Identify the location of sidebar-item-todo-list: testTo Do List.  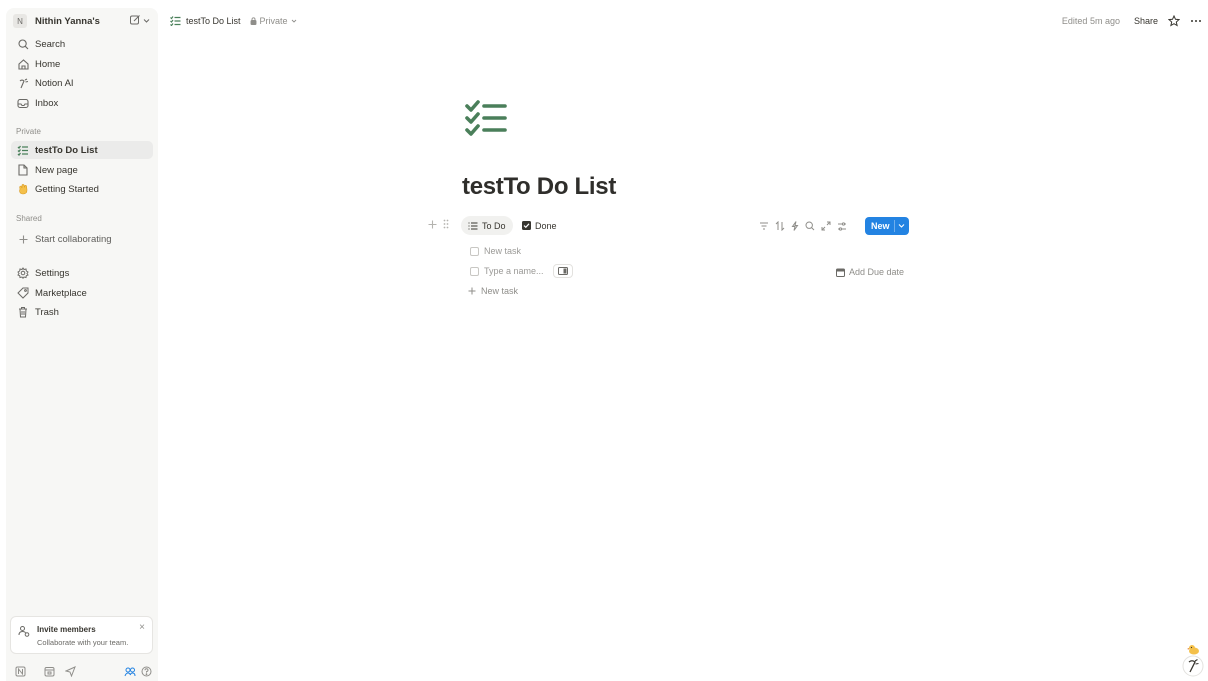
(82, 150).